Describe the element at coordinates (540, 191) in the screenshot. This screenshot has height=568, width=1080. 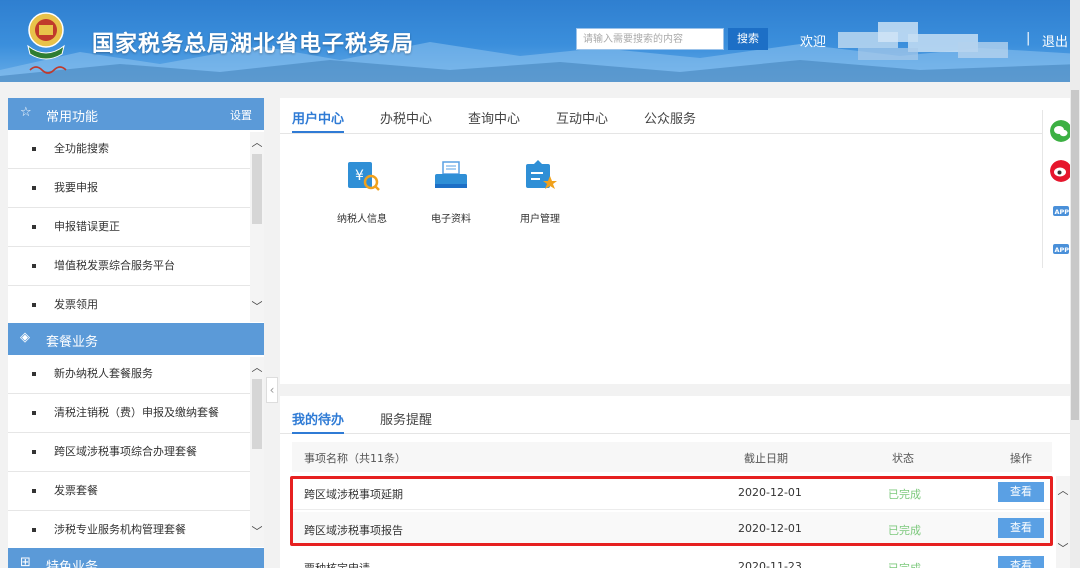
I see `tile-user-management: 用户管理` at that location.